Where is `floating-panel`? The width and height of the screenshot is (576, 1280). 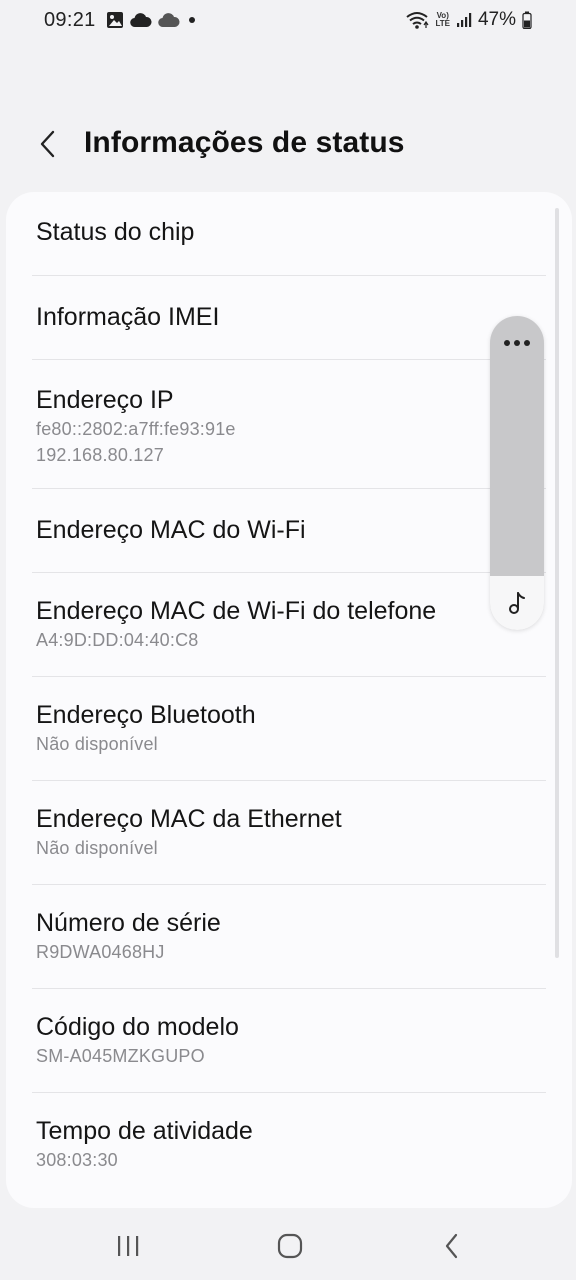
floating-panel is located at coordinates (517, 473).